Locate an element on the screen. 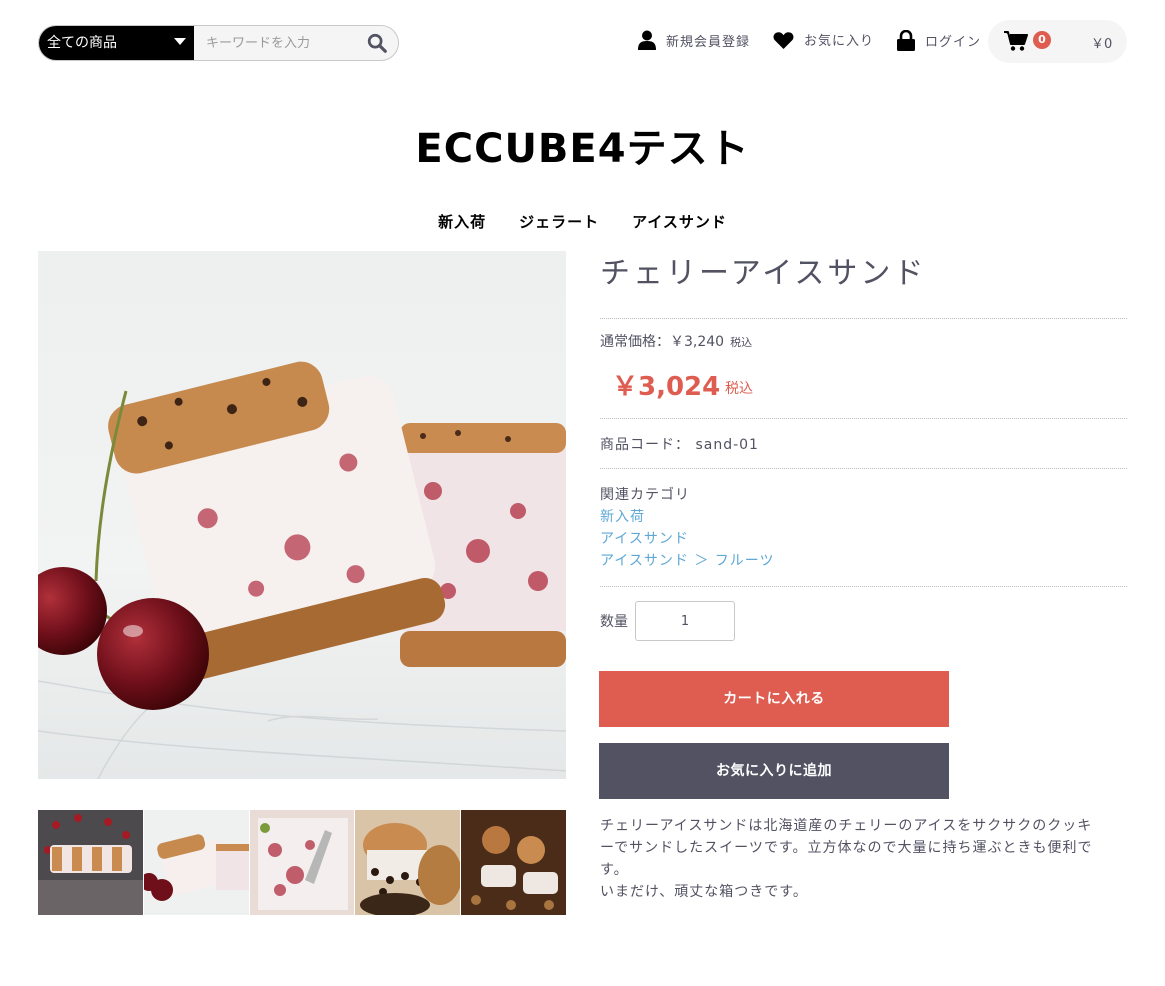  quantity-label: 数量 is located at coordinates (614, 622).